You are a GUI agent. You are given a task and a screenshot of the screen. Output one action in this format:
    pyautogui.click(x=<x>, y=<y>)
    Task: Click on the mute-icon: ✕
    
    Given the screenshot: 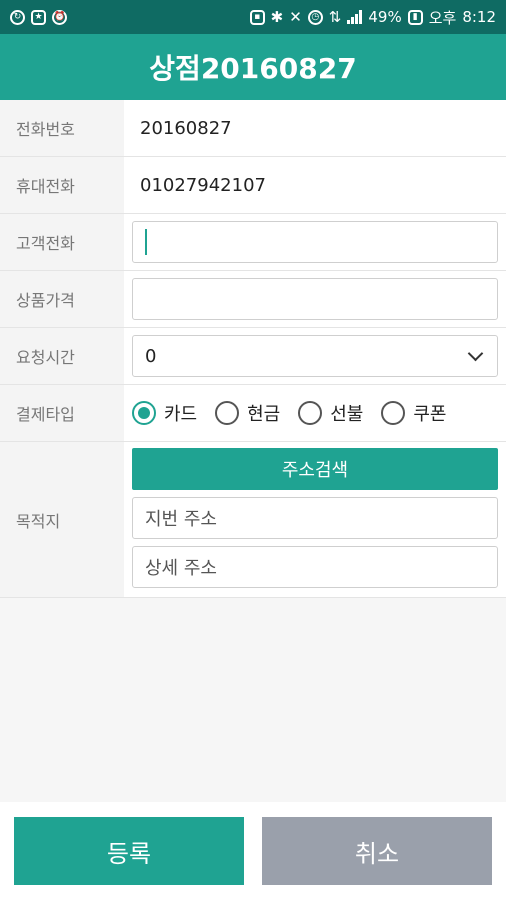 What is the action you would take?
    pyautogui.click(x=295, y=17)
    